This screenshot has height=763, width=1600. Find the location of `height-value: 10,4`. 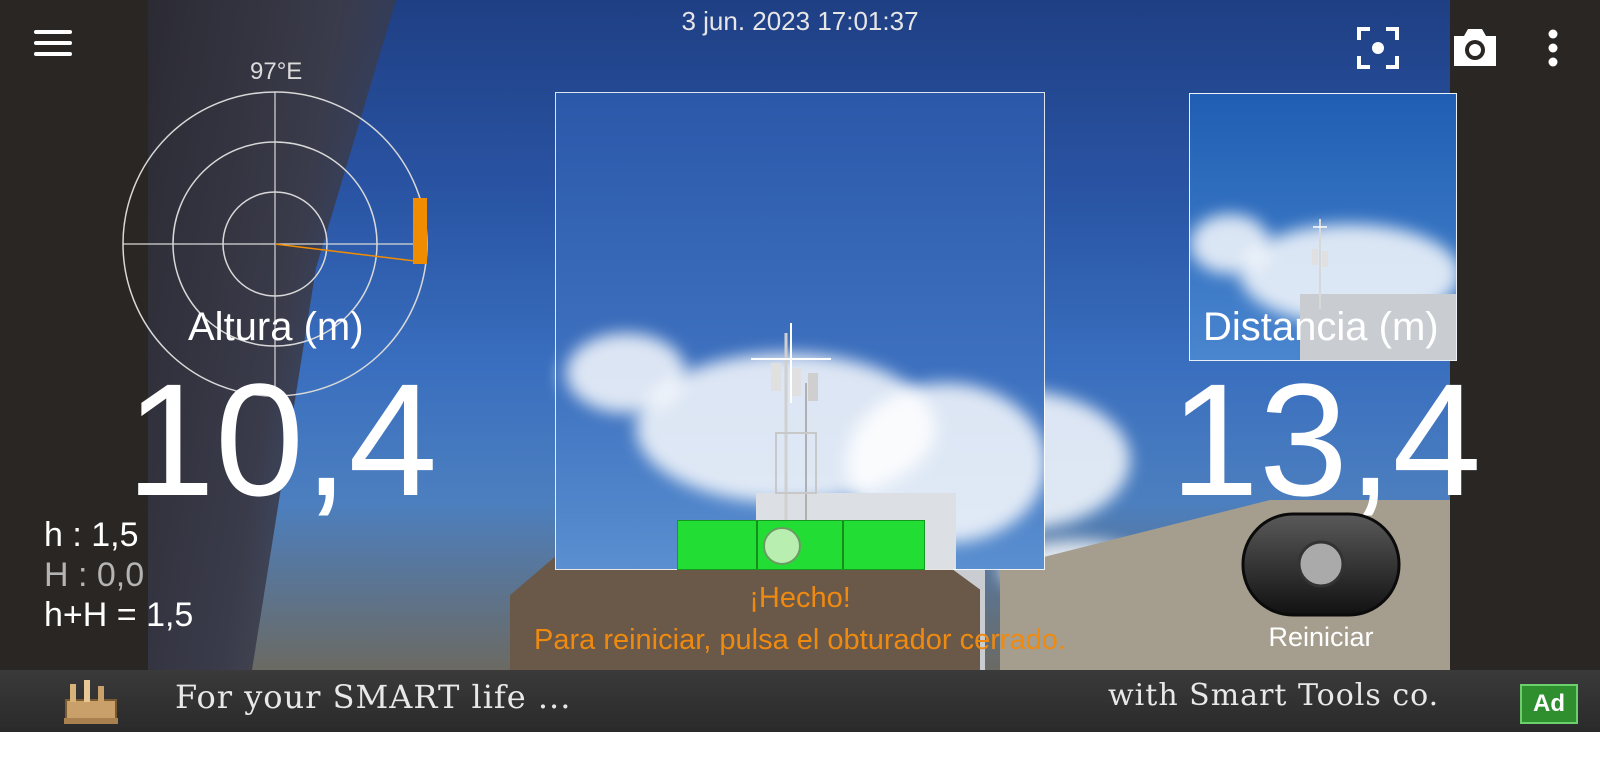

height-value: 10,4 is located at coordinates (282, 439).